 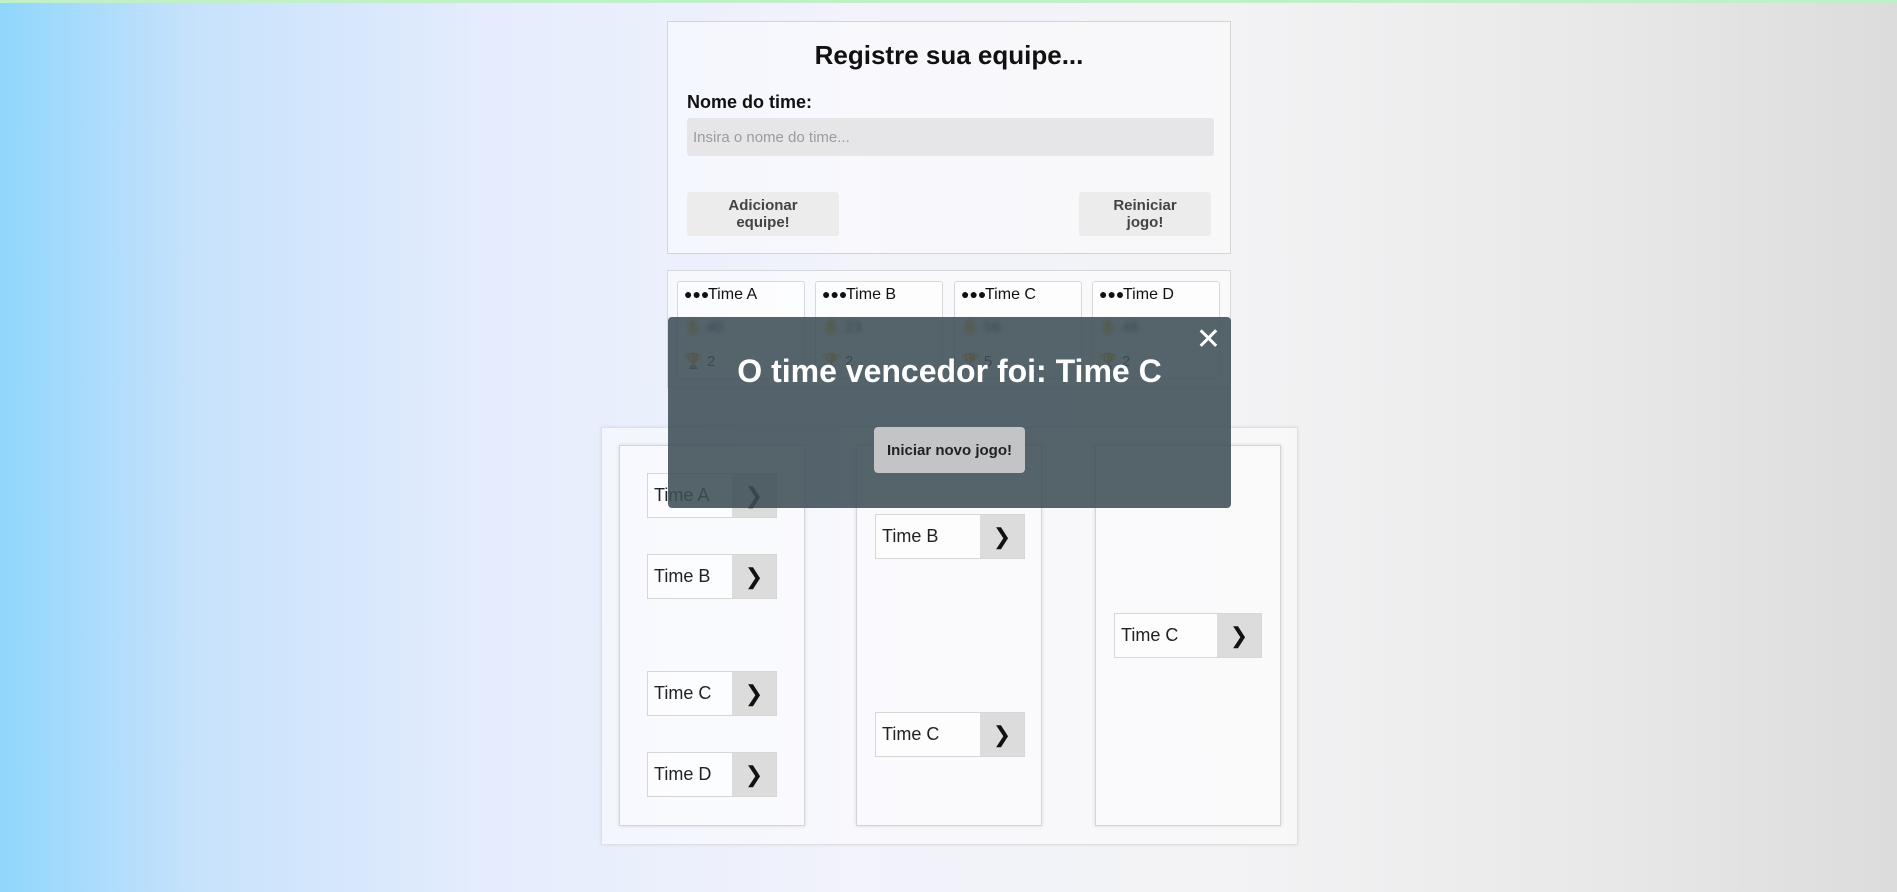 I want to click on reset-game-button: Reiniciar jogo!, so click(x=1145, y=214).